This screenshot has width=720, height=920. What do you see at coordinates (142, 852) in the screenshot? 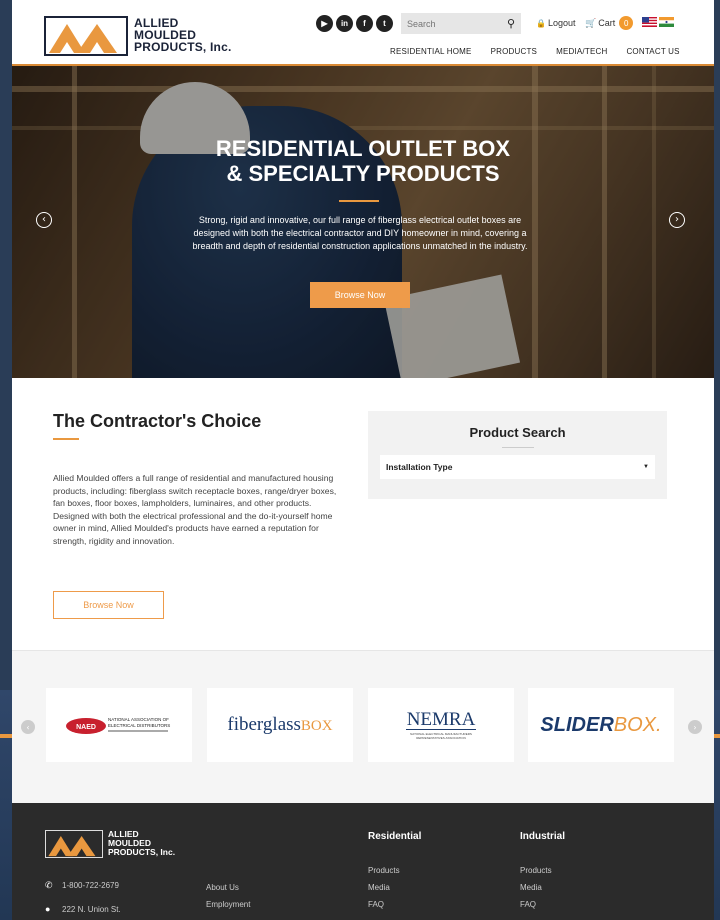
I see `footer-logo-line-3: PRODUCTS, Inc.` at bounding box center [142, 852].